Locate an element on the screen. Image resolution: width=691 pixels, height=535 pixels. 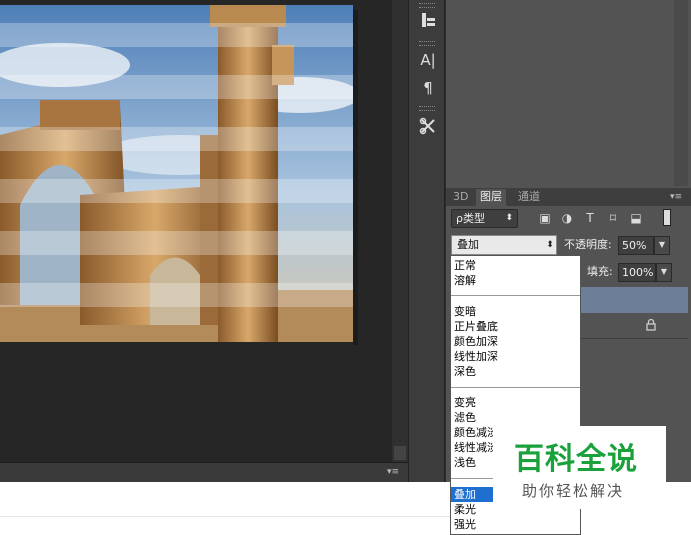
bottom-divider is located at coordinates (240, 516).